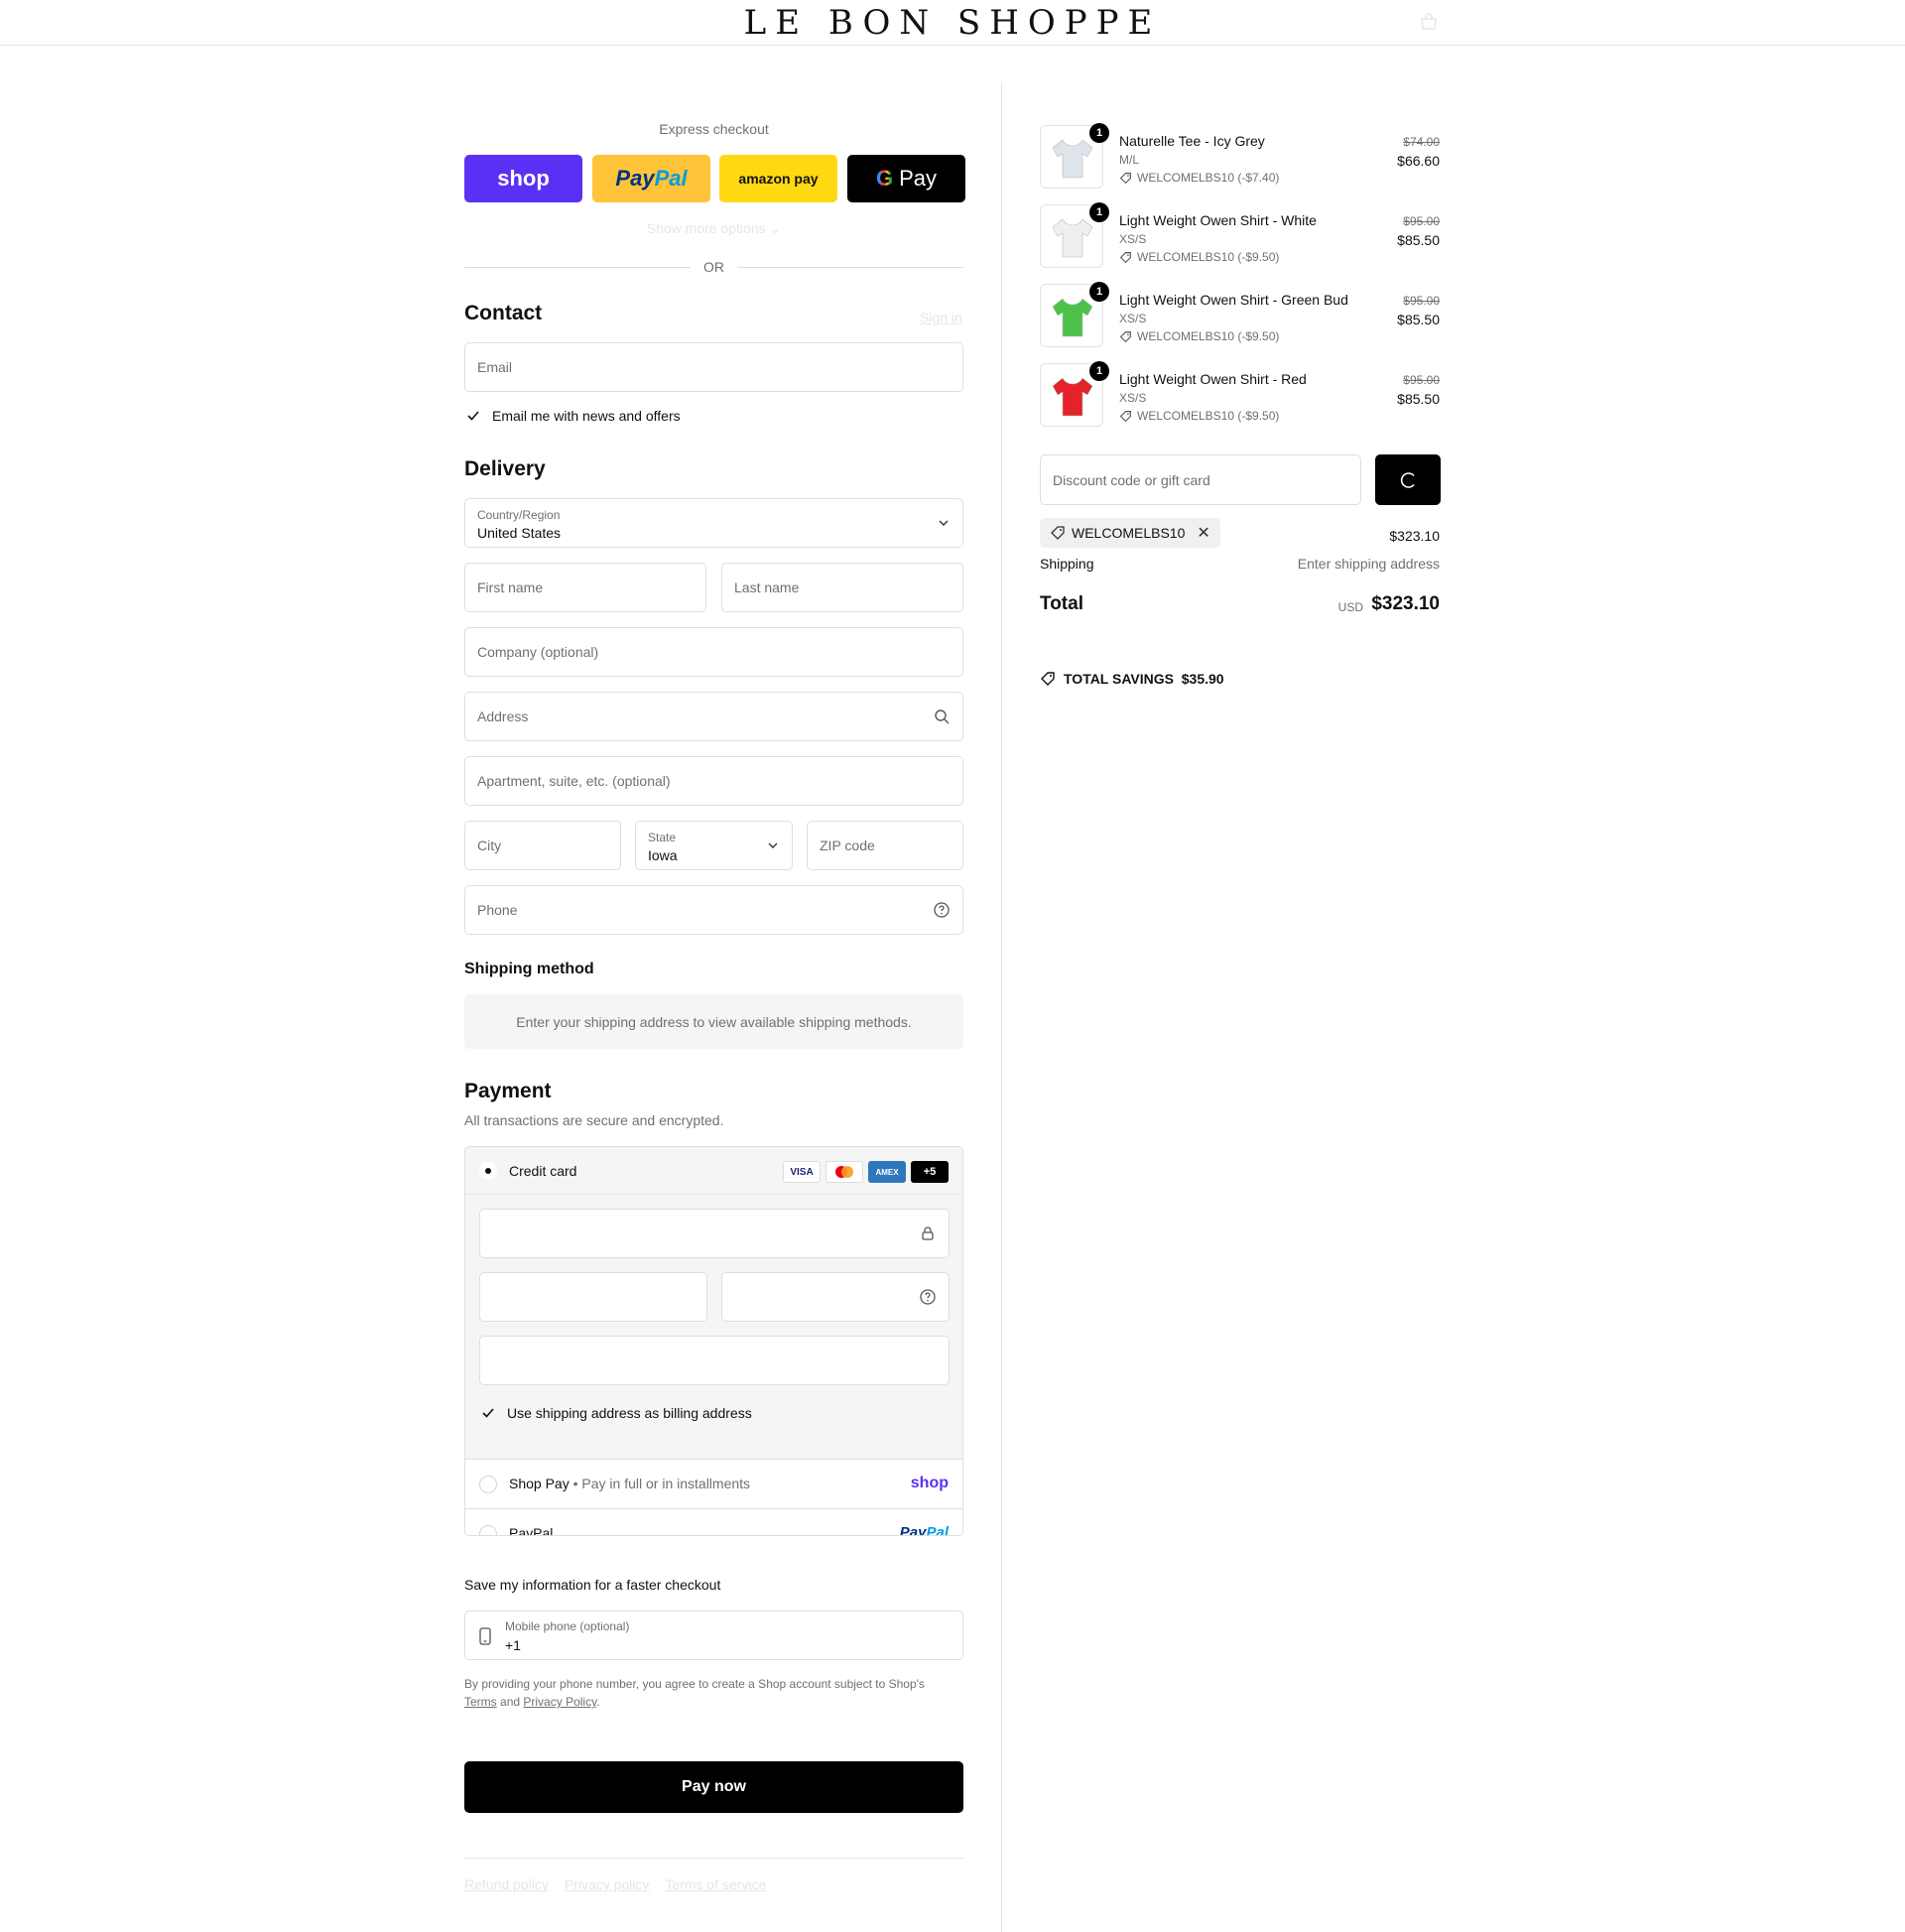  What do you see at coordinates (1208, 257) in the screenshot?
I see `product-discount-label: WELCOMELBS10 (-$9.50)` at bounding box center [1208, 257].